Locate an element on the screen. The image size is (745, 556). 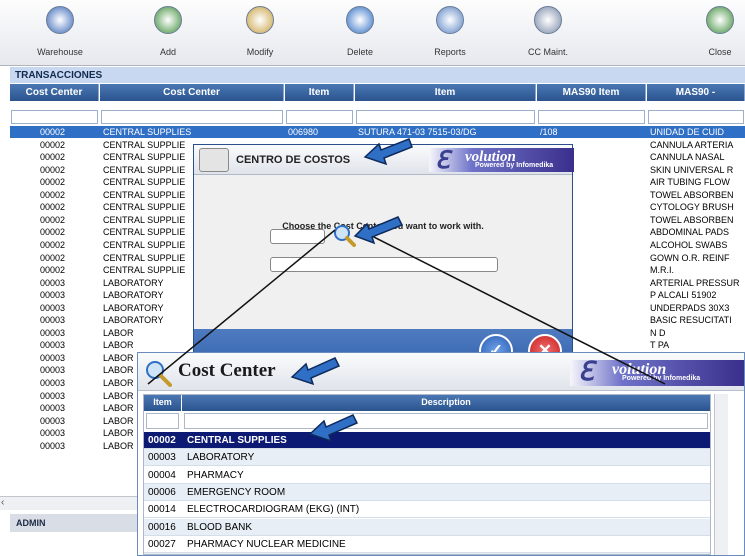
grid-title: TRANSACCIONES is located at coordinates (377, 75).